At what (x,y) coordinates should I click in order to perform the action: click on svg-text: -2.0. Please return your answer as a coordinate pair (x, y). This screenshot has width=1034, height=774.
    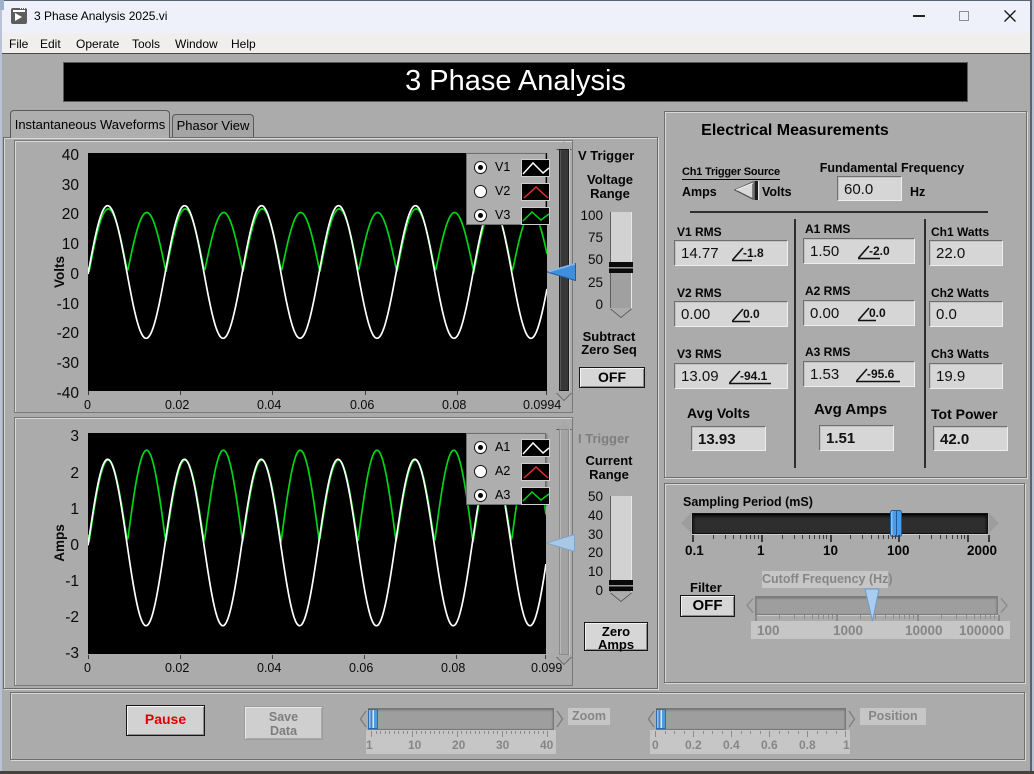
    Looking at the image, I should click on (879, 251).